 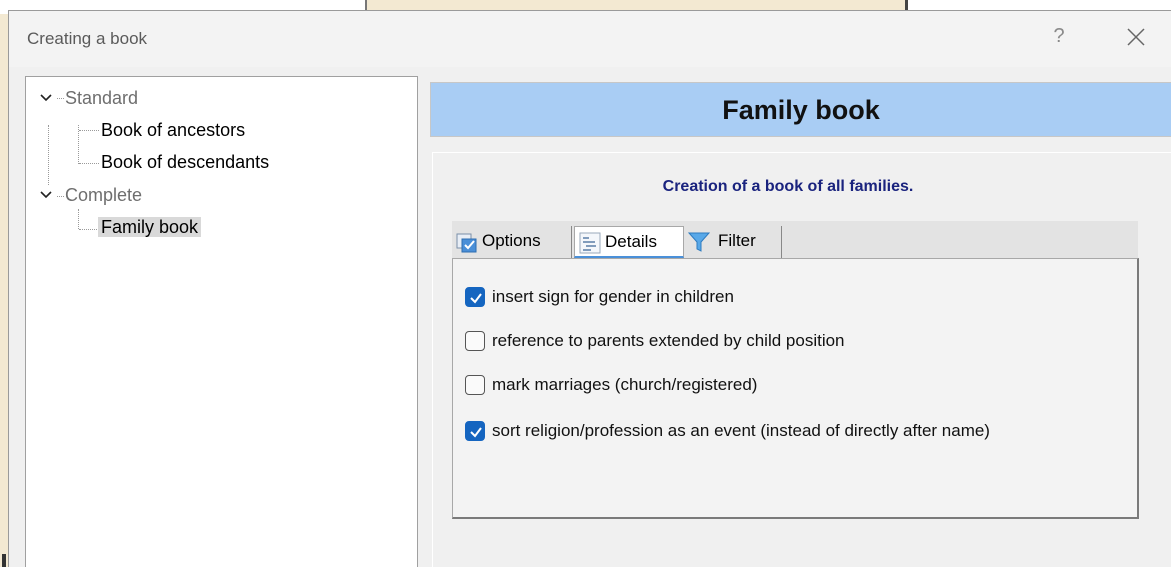 I want to click on tree-item-family-book: Family book, so click(x=150, y=227).